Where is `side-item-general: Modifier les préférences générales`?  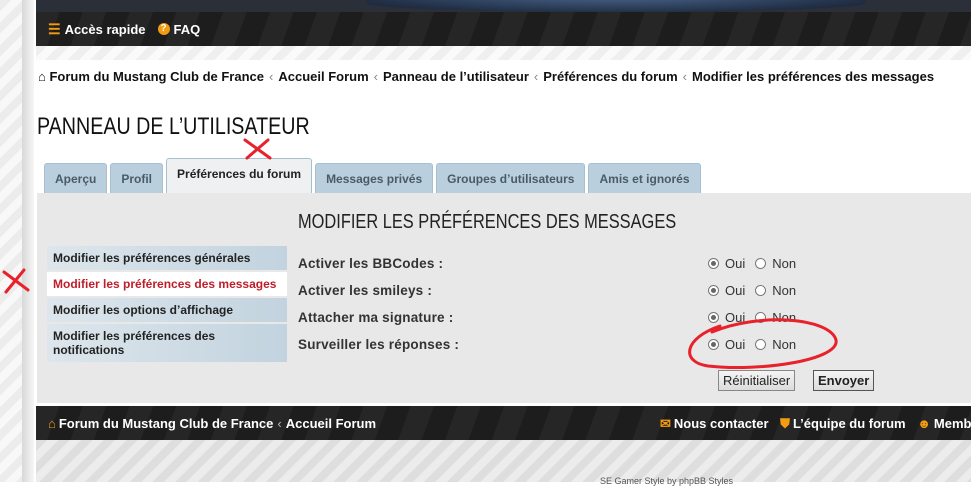
side-item-general: Modifier les préférences générales is located at coordinates (167, 259).